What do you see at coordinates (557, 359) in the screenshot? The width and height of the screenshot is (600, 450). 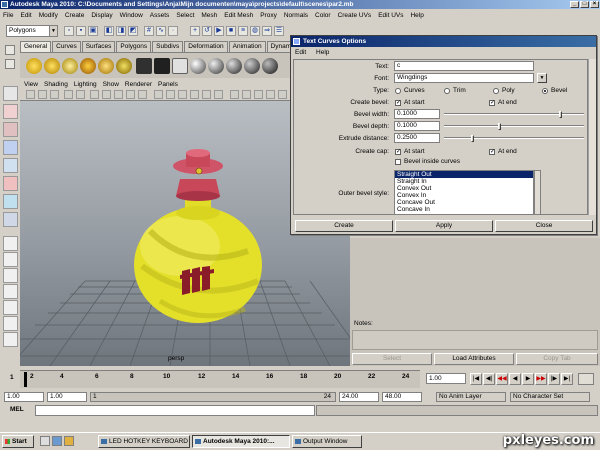 I see `copy-tab-button: Copy Tab` at bounding box center [557, 359].